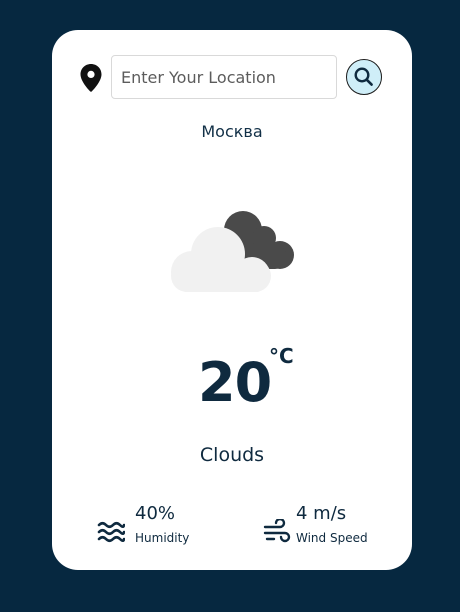 This screenshot has height=612, width=460. Describe the element at coordinates (232, 455) in the screenshot. I see `weather-condition: Clouds` at that location.